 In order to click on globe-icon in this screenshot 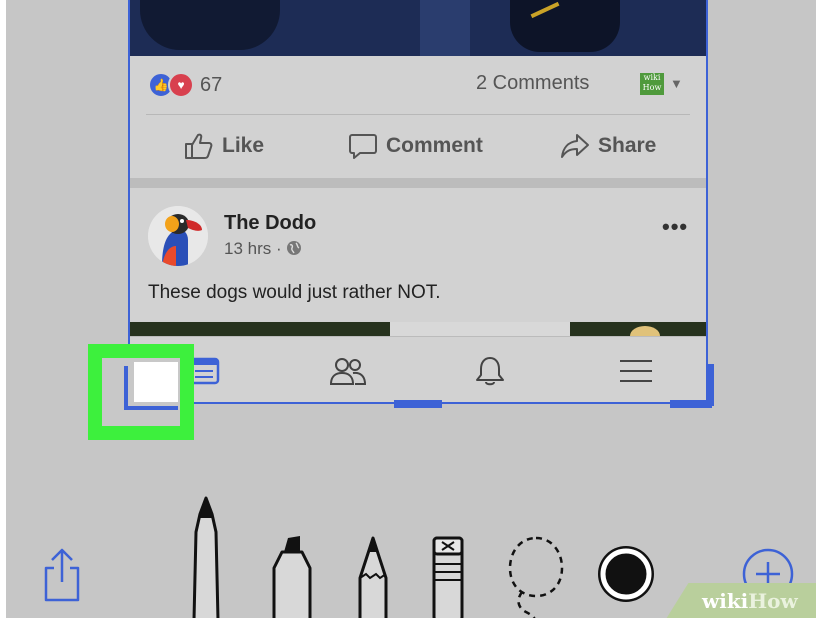, I will do `click(294, 248)`.